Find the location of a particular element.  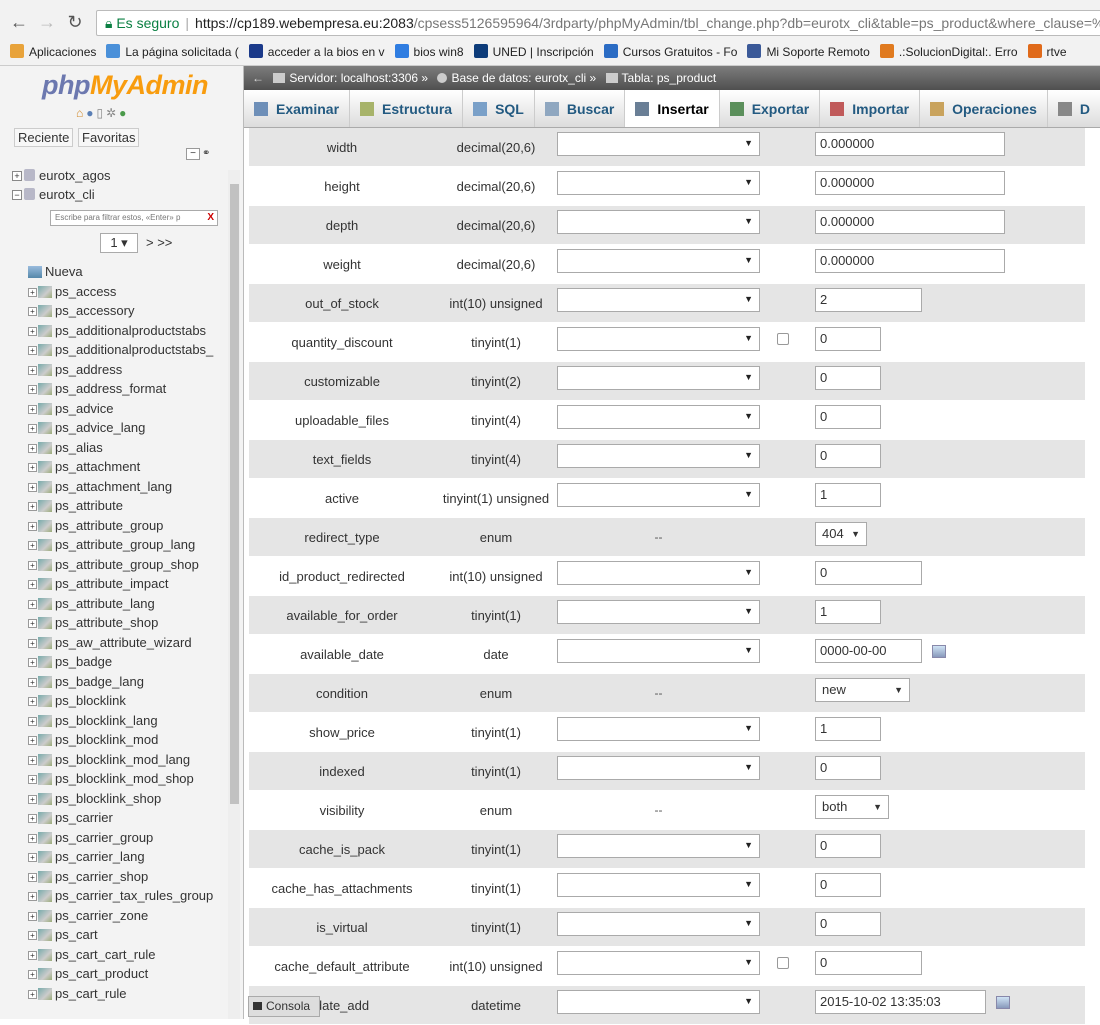

sidebar-table-item: + ps_badge is located at coordinates (133, 662).